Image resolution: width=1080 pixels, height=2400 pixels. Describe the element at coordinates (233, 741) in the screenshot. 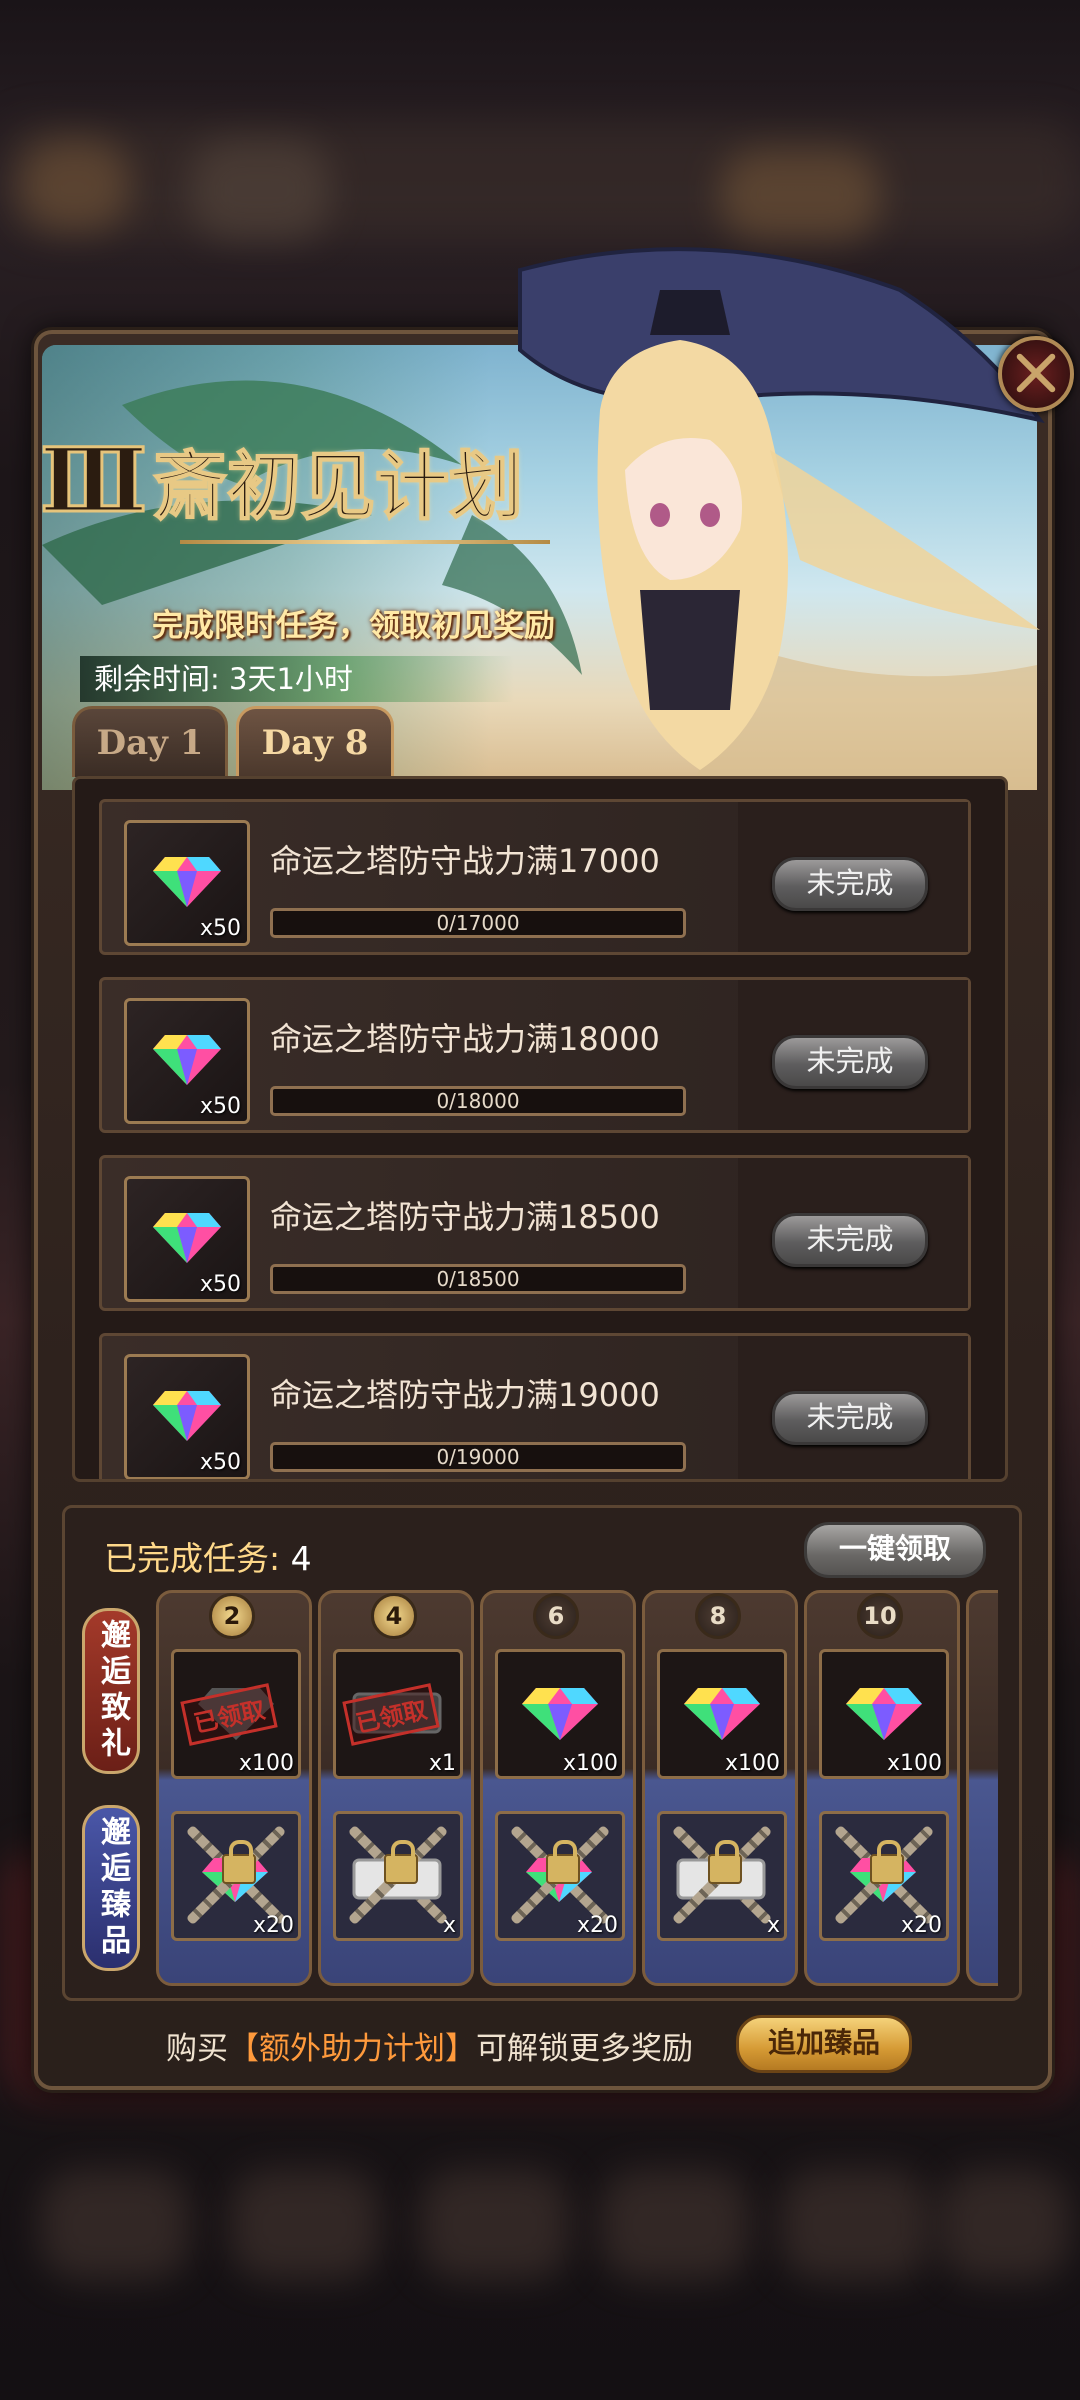

I see `day-tabs: Day 1 Day 8` at that location.